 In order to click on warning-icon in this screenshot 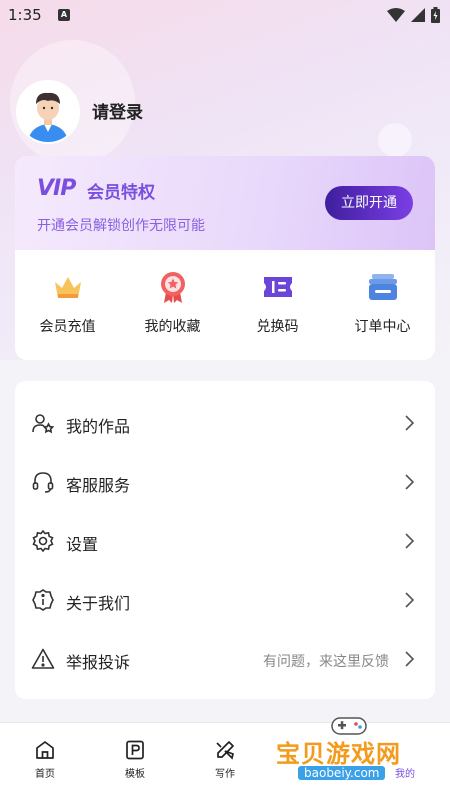, I will do `click(43, 658)`.